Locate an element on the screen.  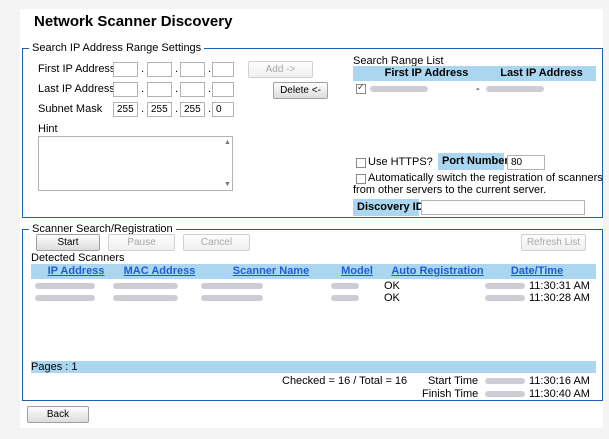
subnet-octet-2: 255 is located at coordinates (159, 109).